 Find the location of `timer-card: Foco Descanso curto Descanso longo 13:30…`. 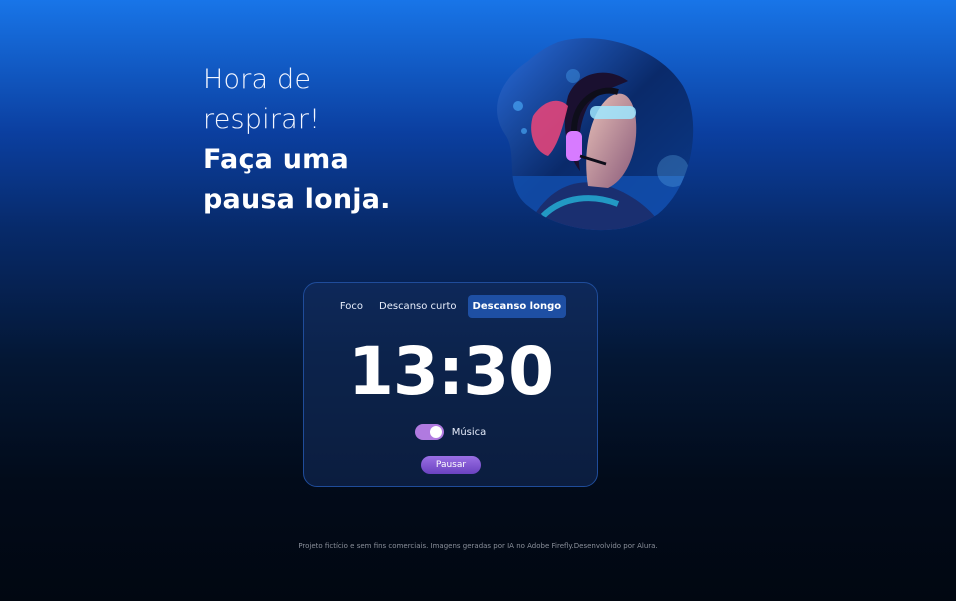

timer-card: Foco Descanso curto Descanso longo 13:30… is located at coordinates (450, 384).